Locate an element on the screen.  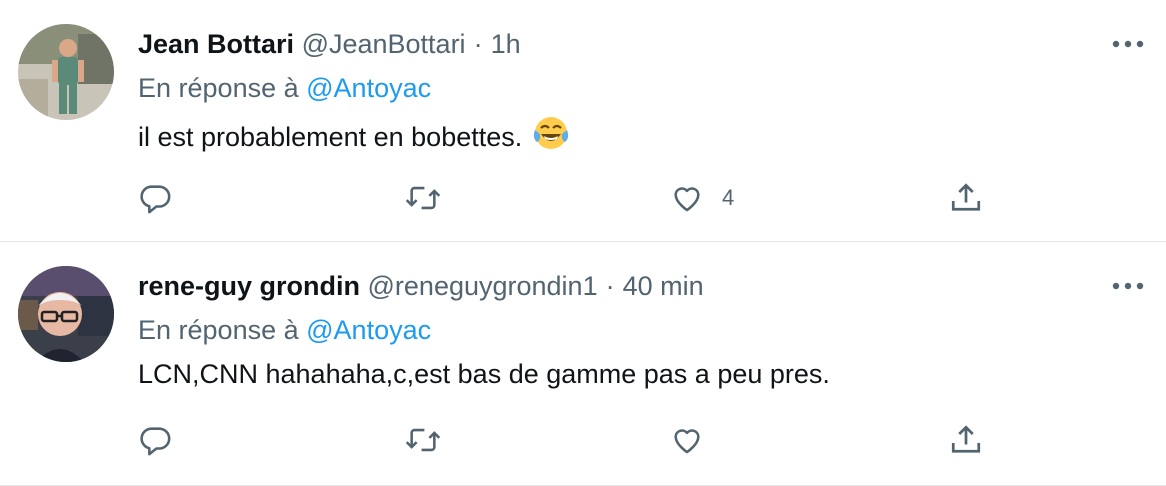
display-name: Jean Bottari is located at coordinates (216, 44).